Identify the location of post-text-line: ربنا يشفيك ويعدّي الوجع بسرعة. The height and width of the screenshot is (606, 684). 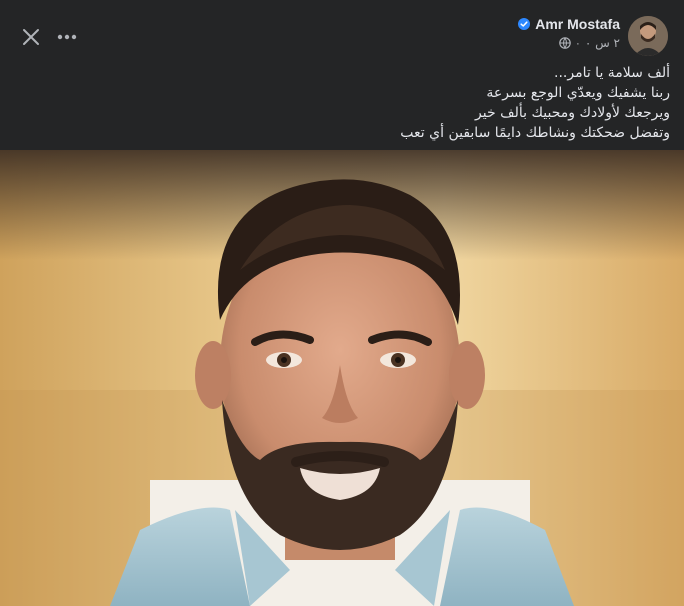
(578, 93).